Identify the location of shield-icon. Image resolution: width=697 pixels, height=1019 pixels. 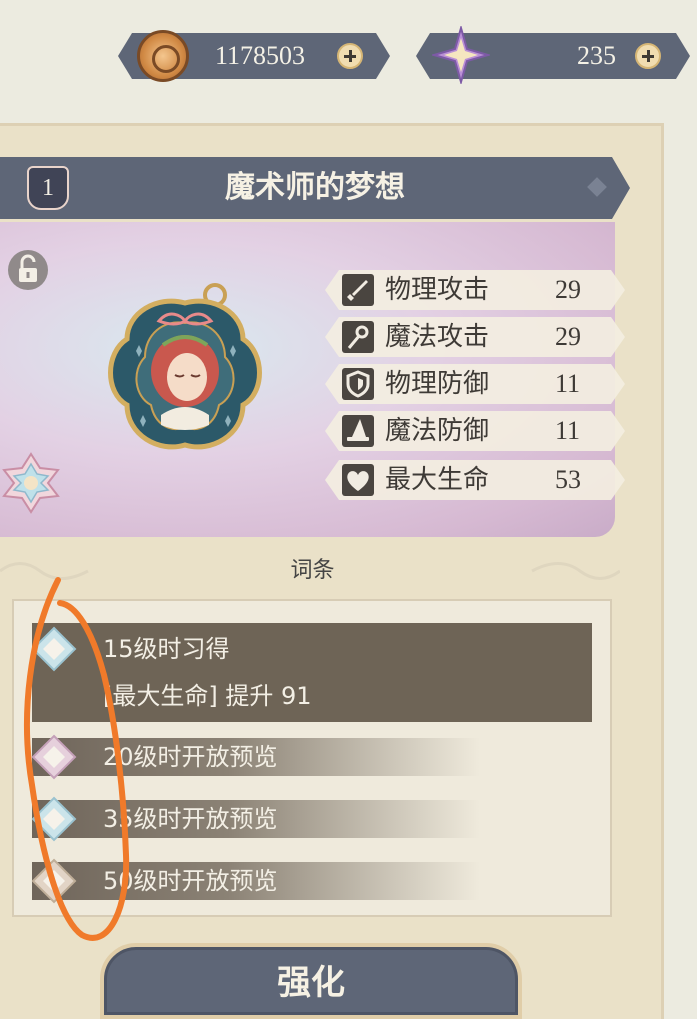
(358, 384).